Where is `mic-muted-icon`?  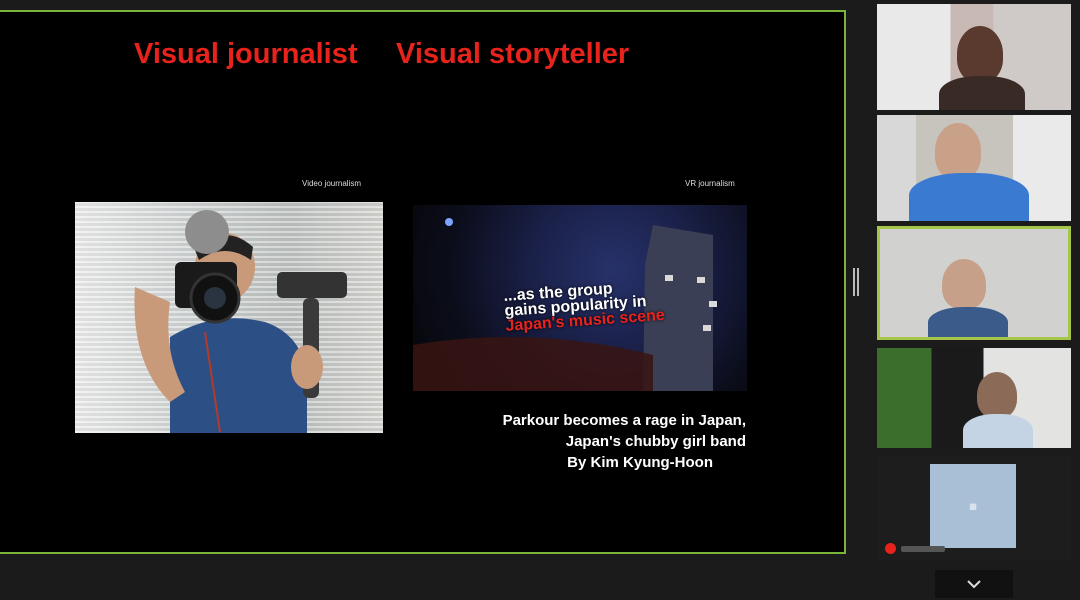 mic-muted-icon is located at coordinates (890, 548).